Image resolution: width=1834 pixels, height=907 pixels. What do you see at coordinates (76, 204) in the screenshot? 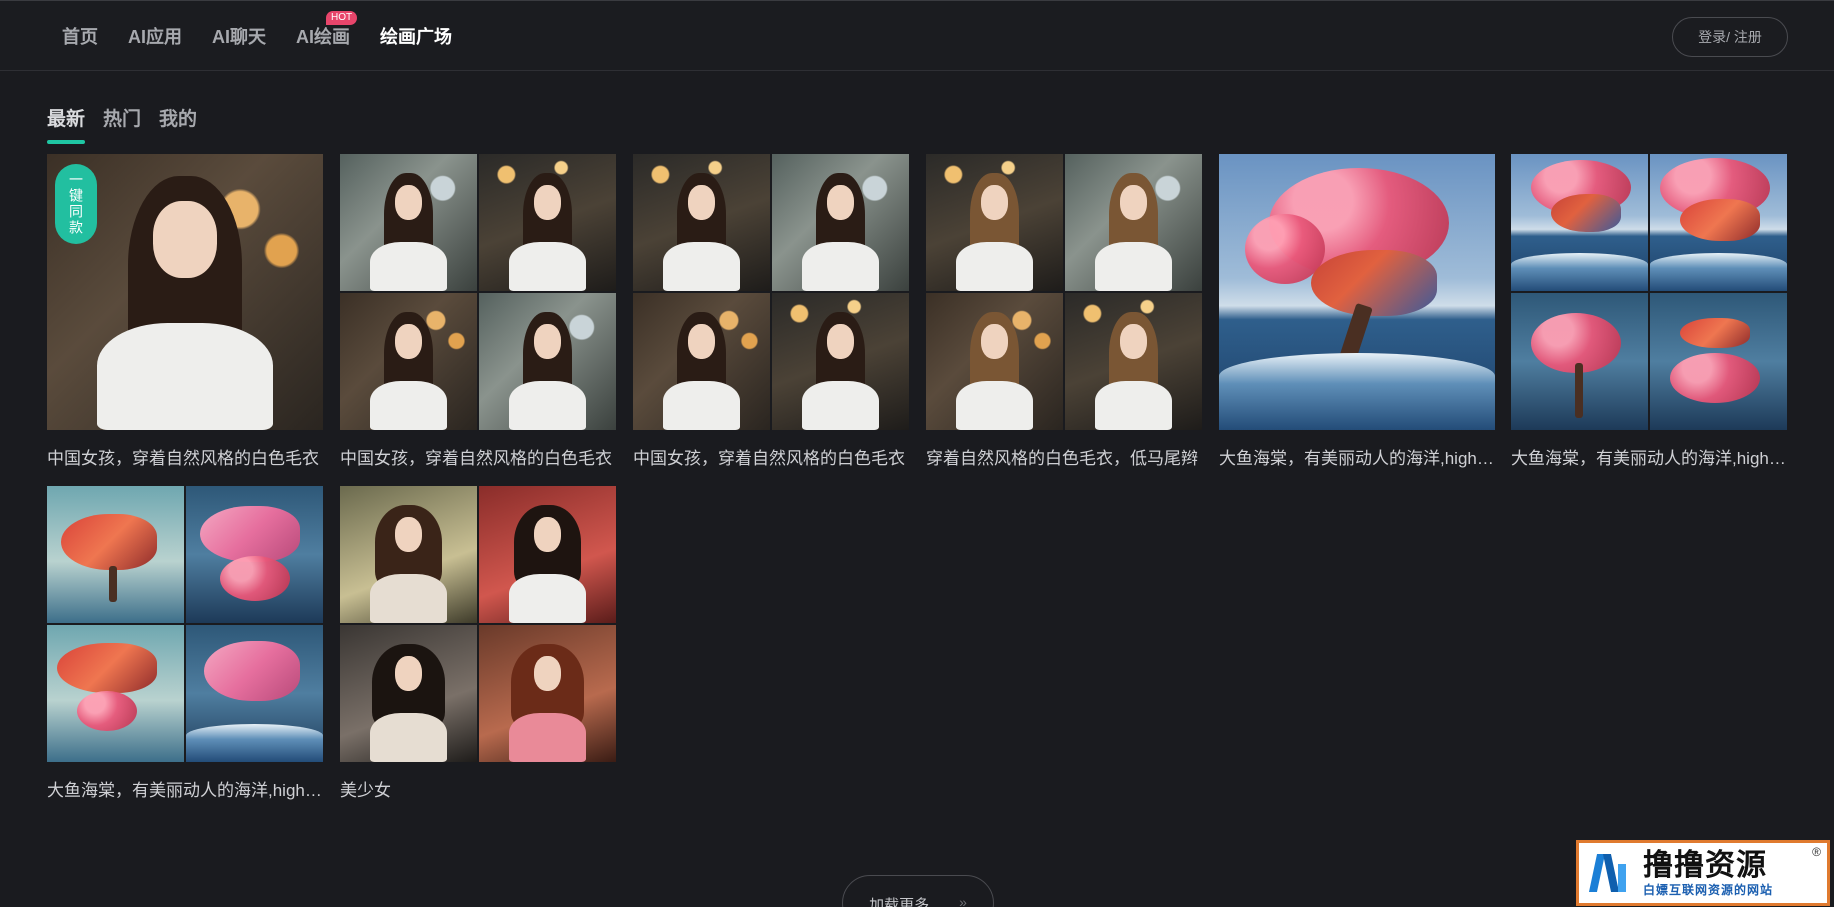
I see `one-click-clone-badge: 一键同款` at bounding box center [76, 204].